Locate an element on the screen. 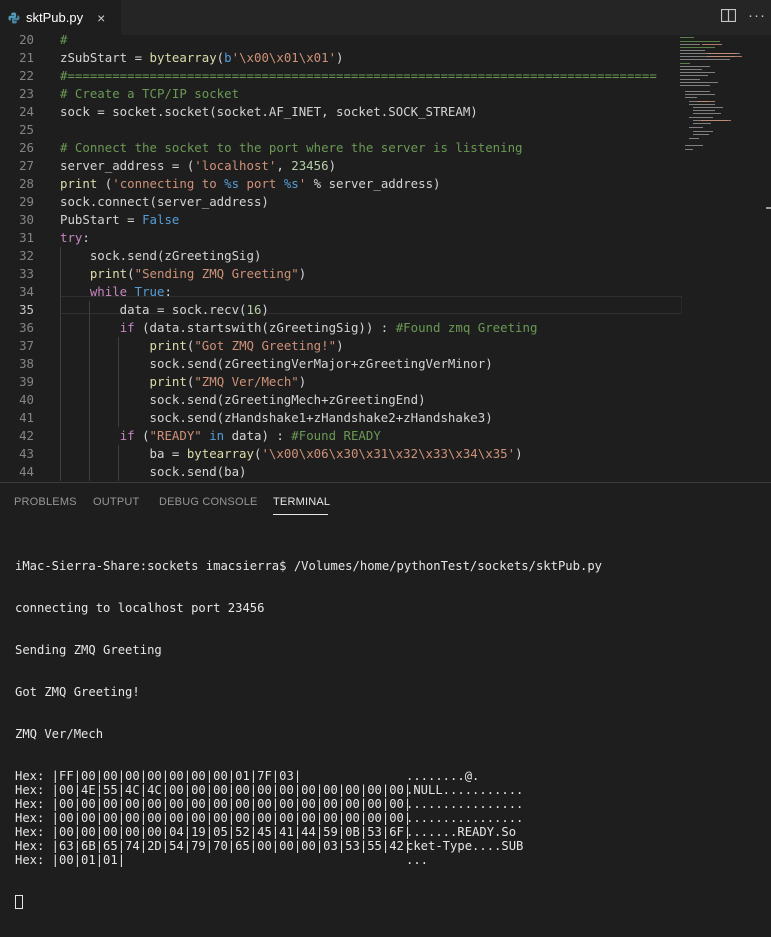  code-text: print("Sending ZMQ Greeting") is located at coordinates (183, 274).